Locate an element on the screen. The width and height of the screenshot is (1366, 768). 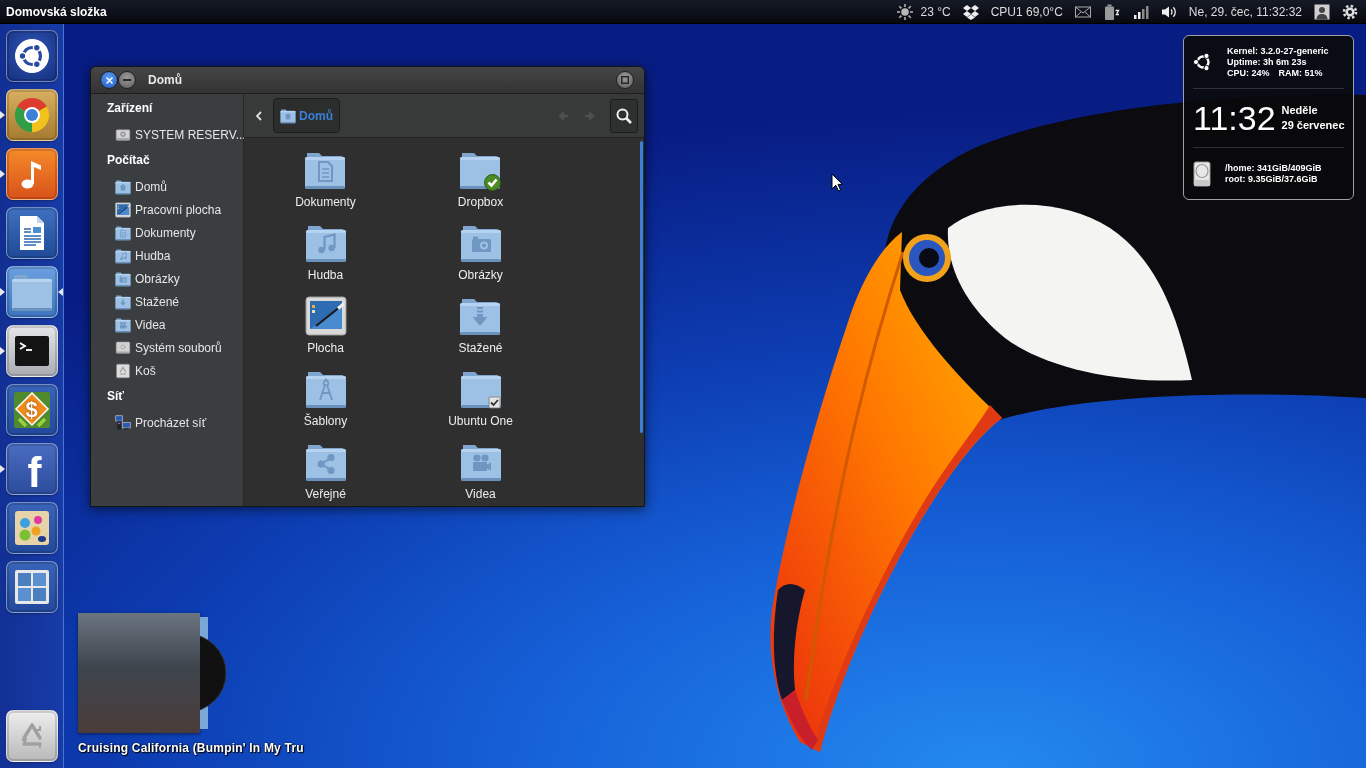
box-icon is located at coordinates (970, 11).